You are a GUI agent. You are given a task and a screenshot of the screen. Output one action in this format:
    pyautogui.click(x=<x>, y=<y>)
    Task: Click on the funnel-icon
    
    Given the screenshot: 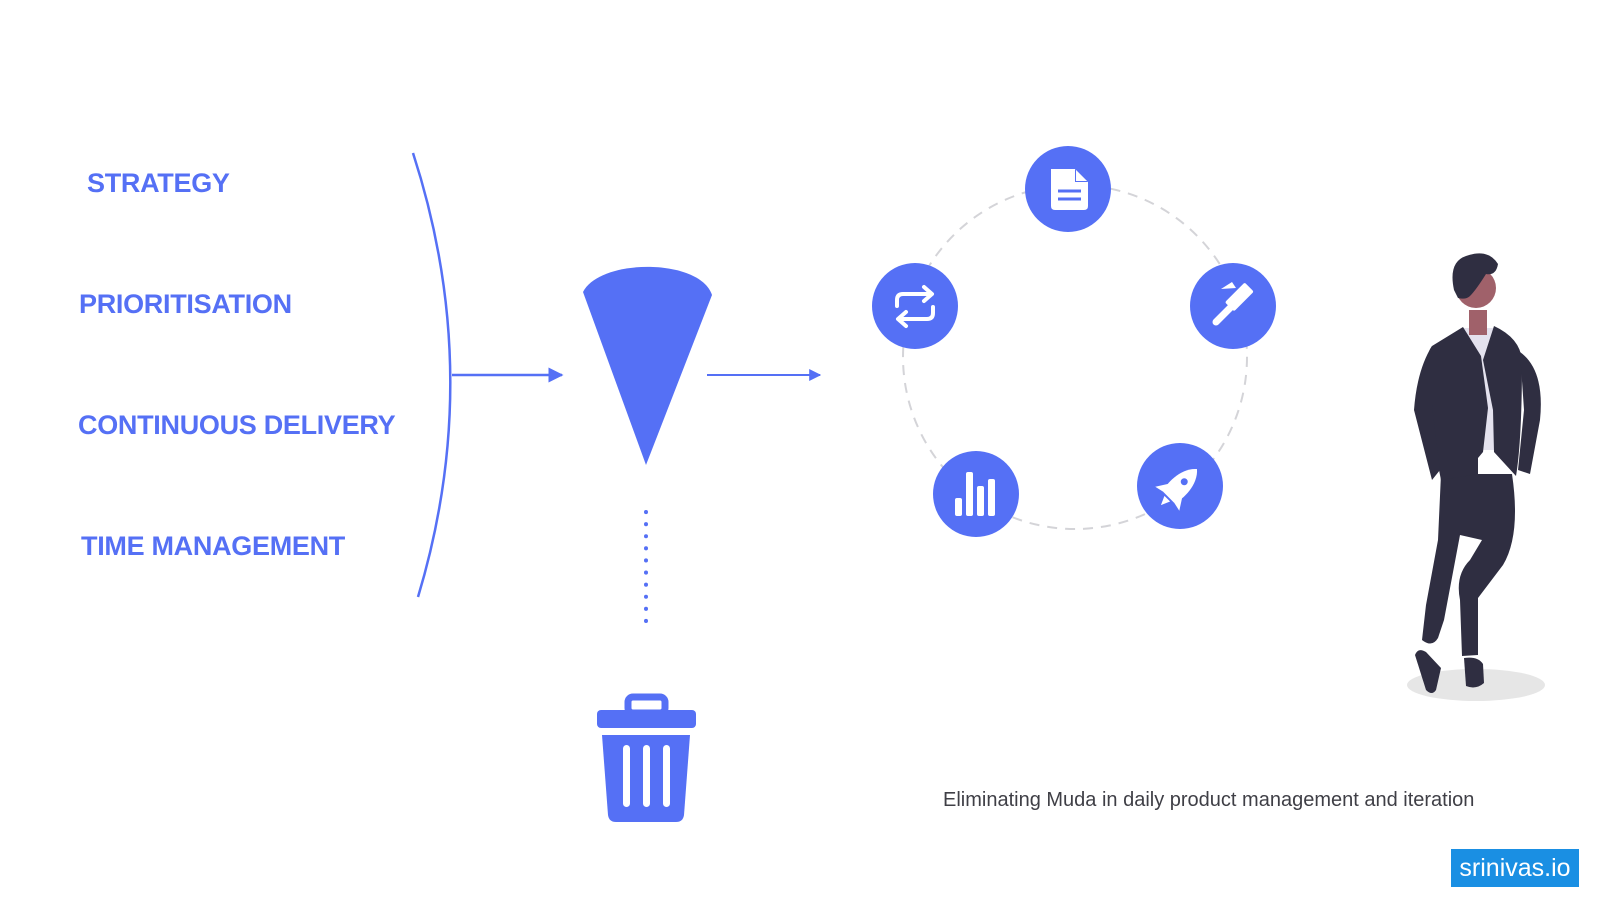 What is the action you would take?
    pyautogui.click(x=647, y=365)
    